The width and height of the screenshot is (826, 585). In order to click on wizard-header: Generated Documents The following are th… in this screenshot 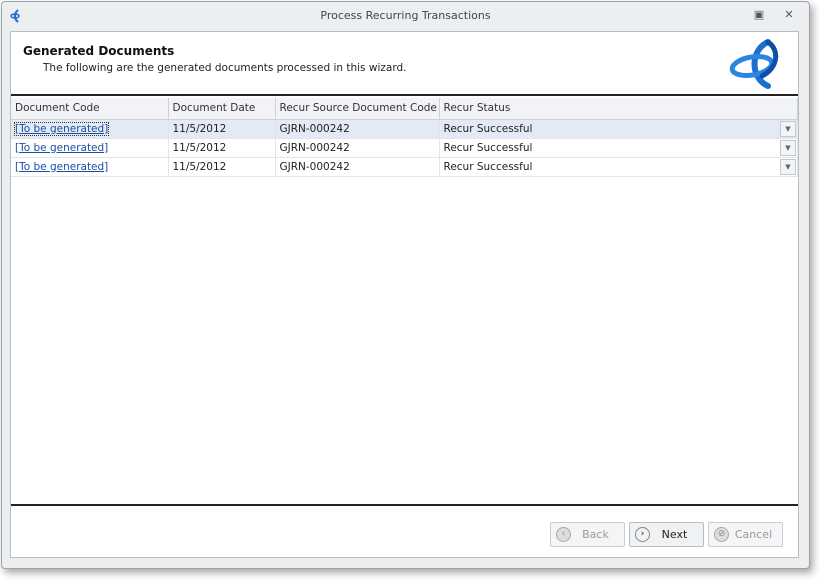, I will do `click(404, 64)`.